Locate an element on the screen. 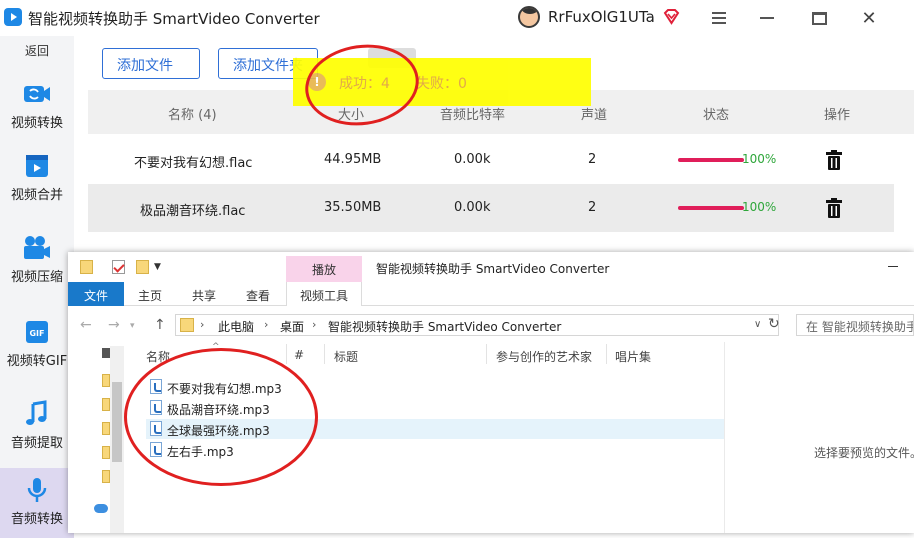  file-list-item: 极品潮音环绕.mp3 is located at coordinates (435, 408).